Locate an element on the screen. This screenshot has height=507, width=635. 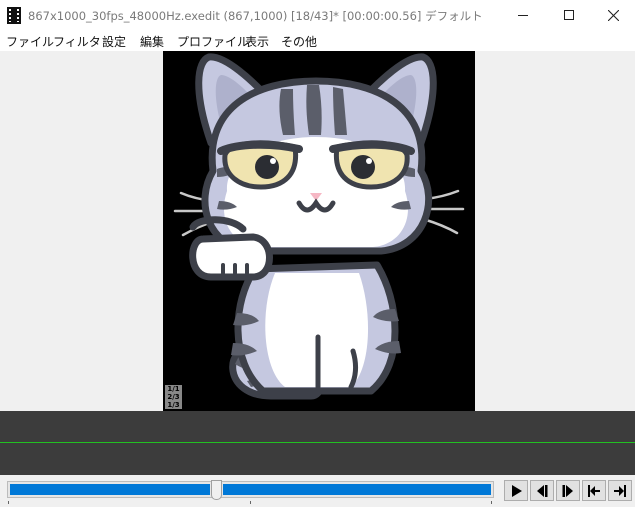
play-button is located at coordinates (516, 490).